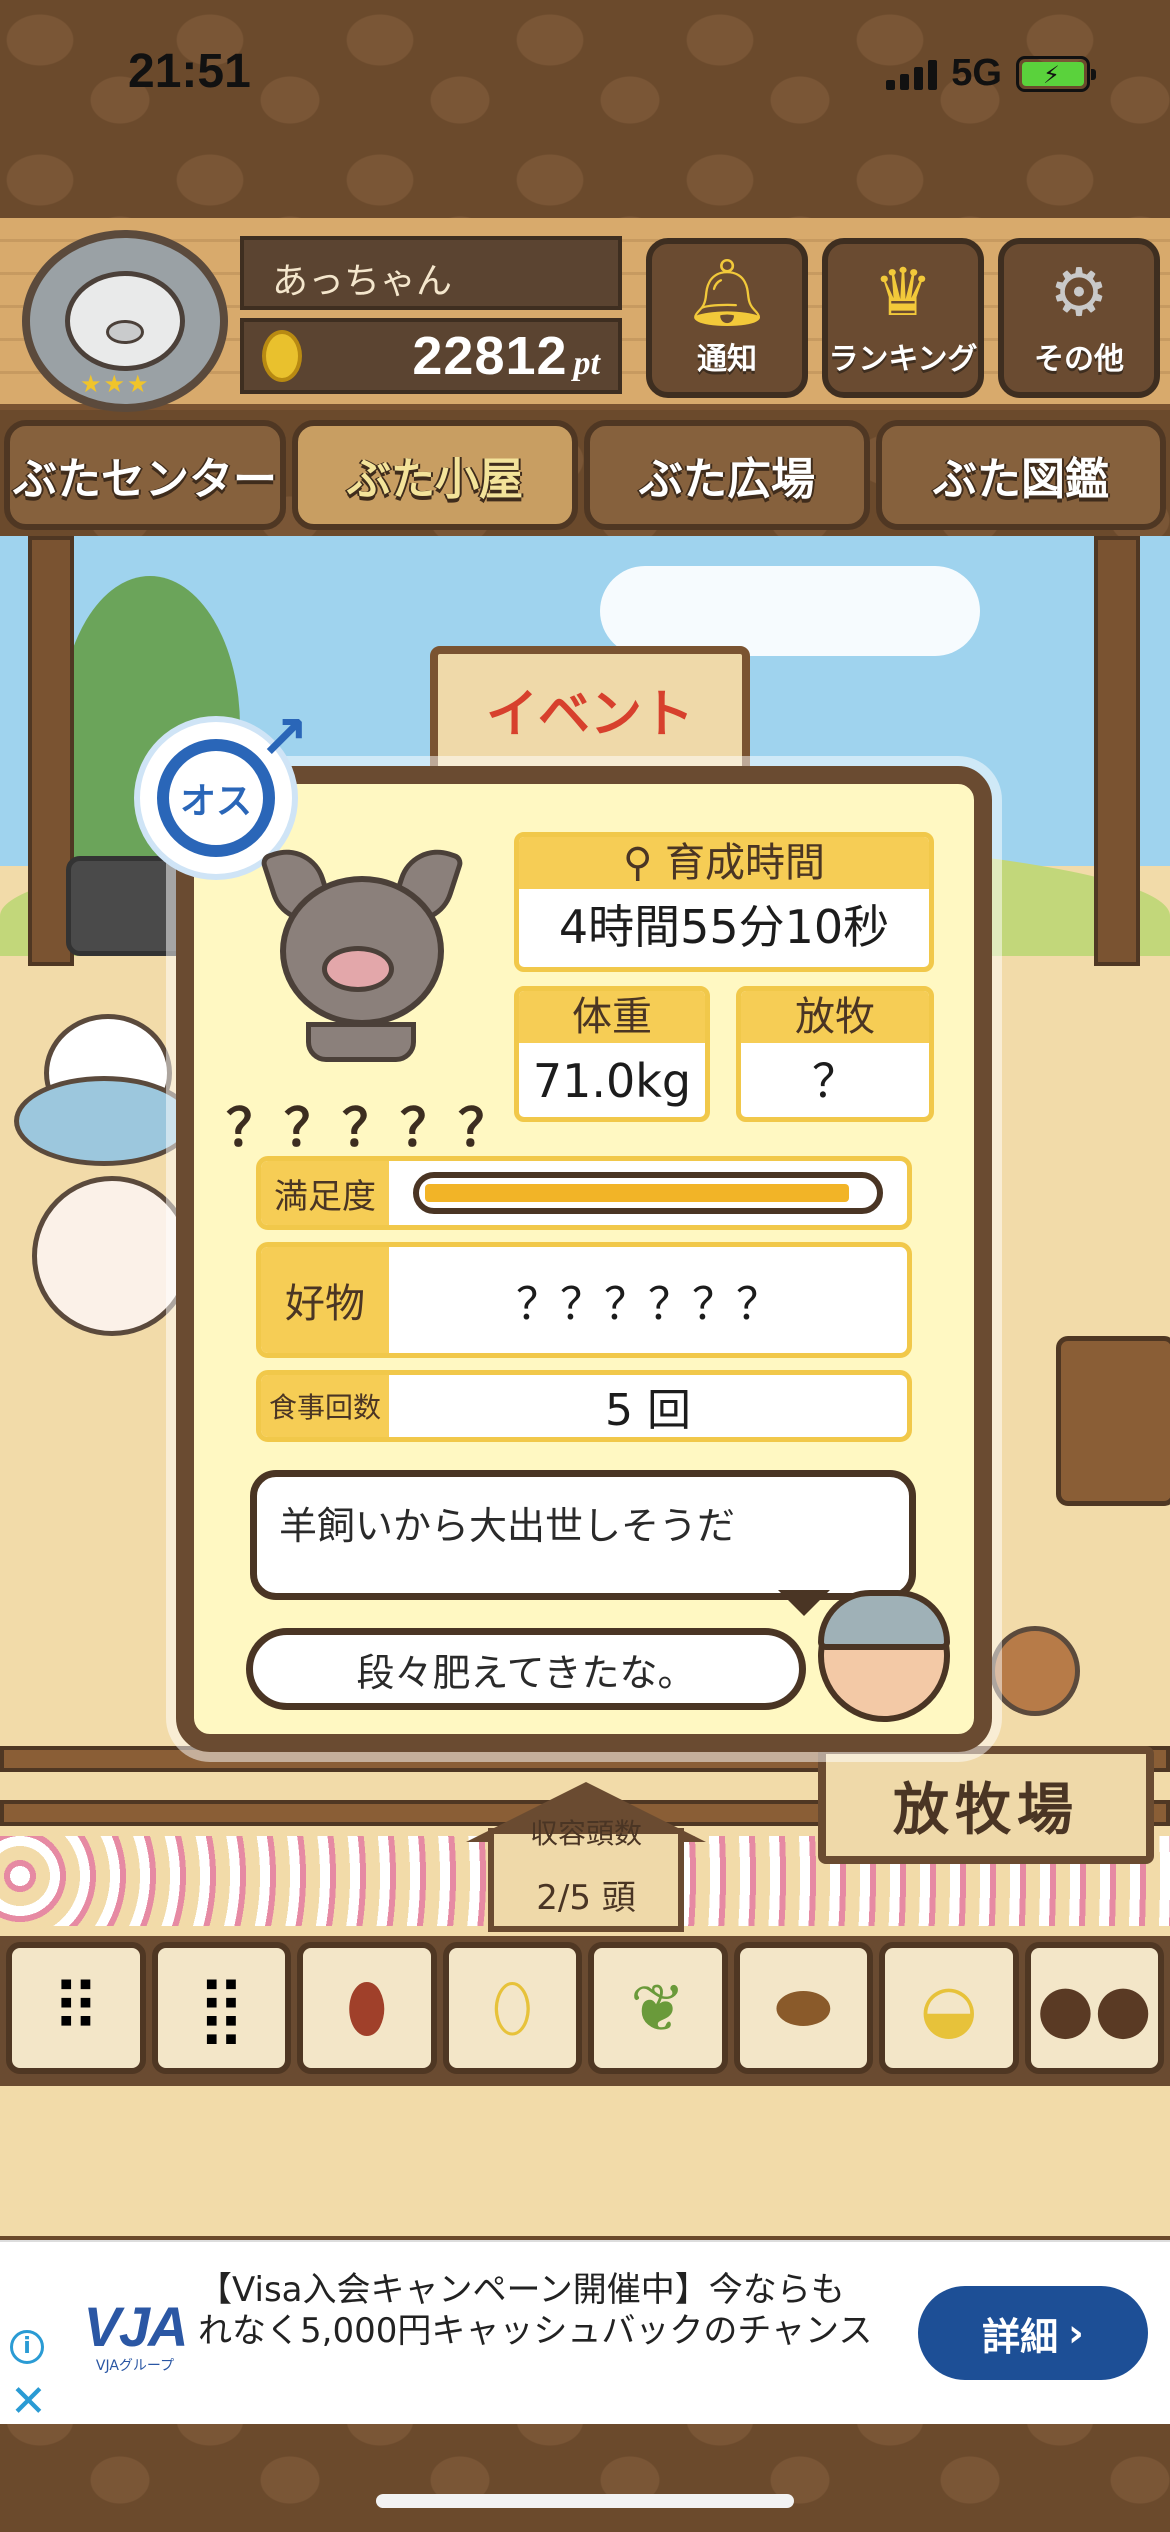 This screenshot has height=2532, width=1170. Describe the element at coordinates (584, 1406) in the screenshot. I see `meal-count-row: 食事回数 5 回` at that location.